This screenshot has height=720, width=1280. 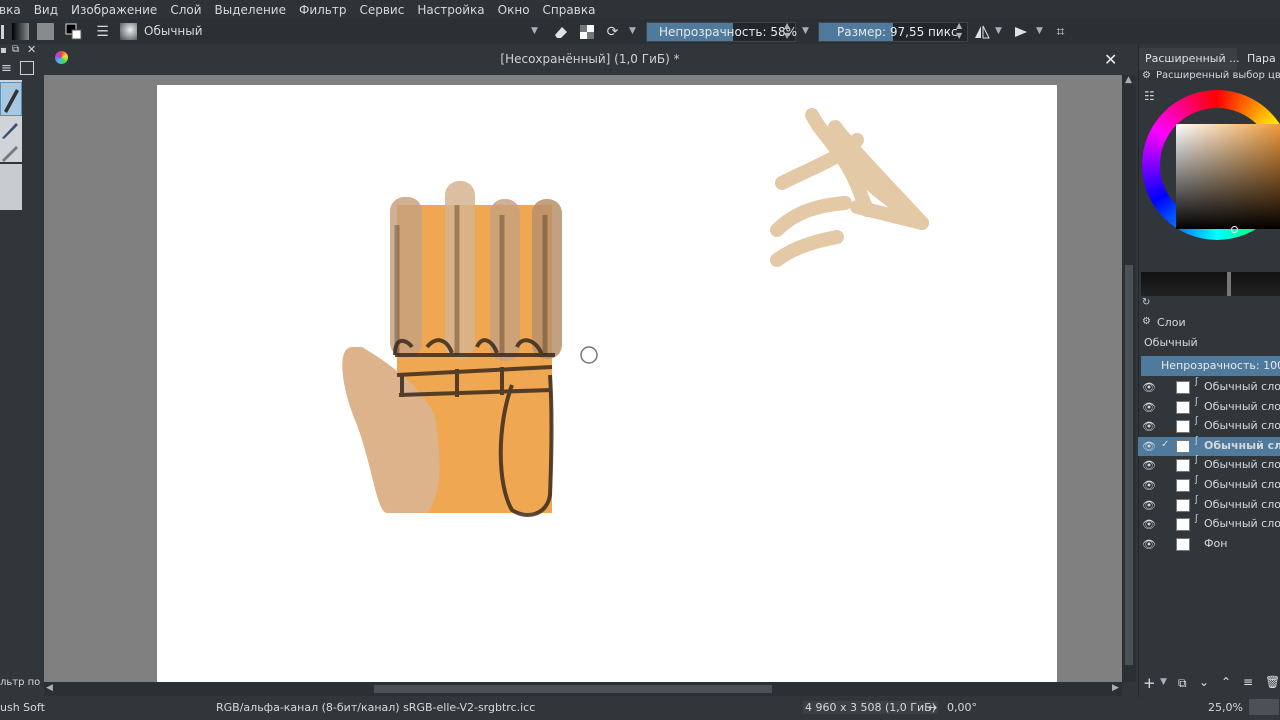 What do you see at coordinates (73, 31) in the screenshot?
I see `fg-bg-color-icon` at bounding box center [73, 31].